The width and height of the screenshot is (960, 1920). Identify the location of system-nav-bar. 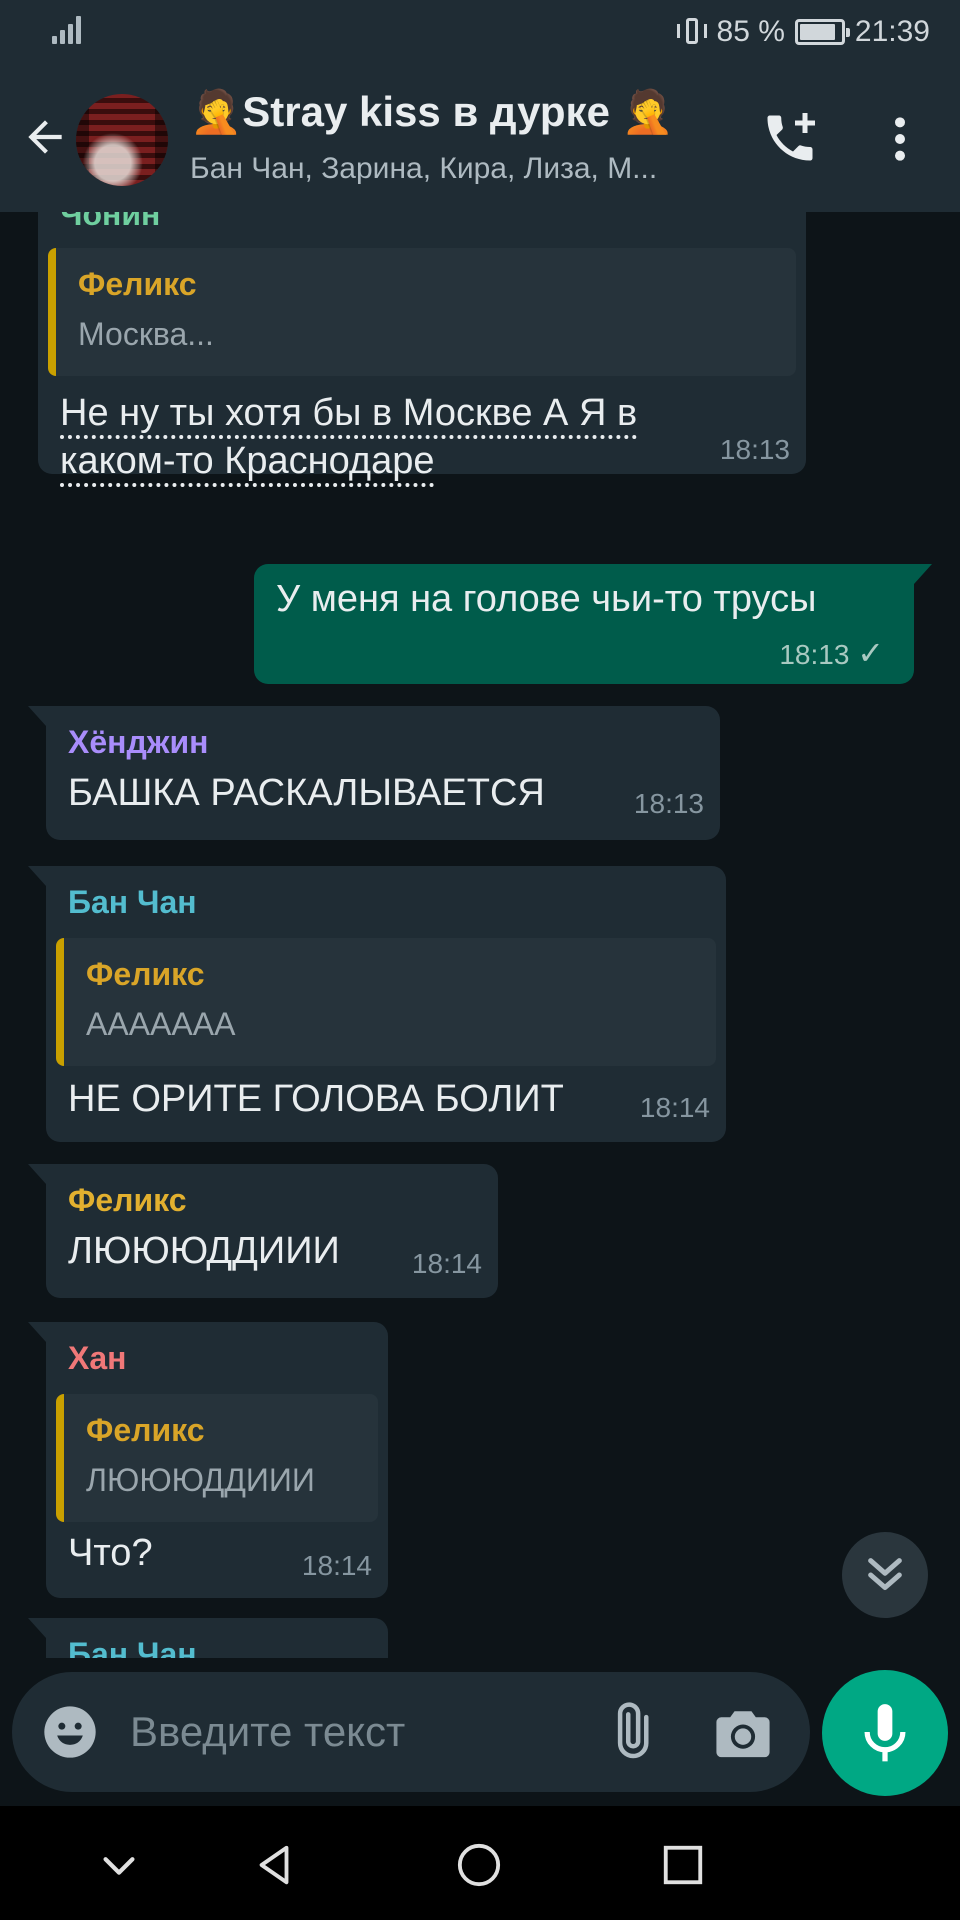
(480, 1863).